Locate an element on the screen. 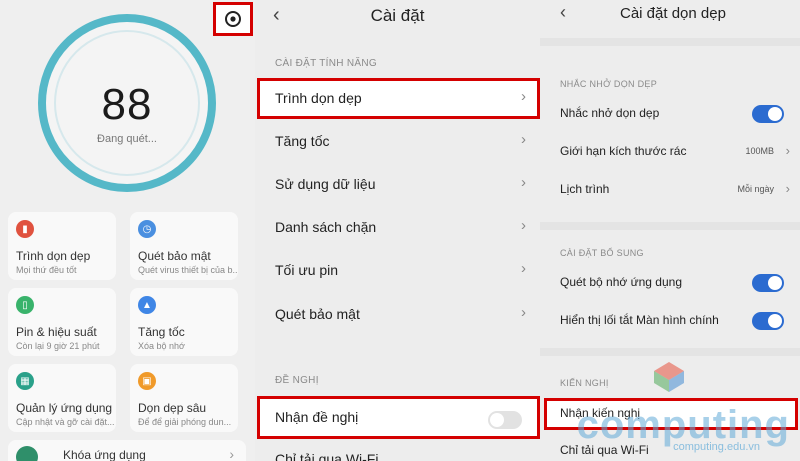  settings-item-wifi-only: Chỉ tải qua Wi-Fi is located at coordinates (397, 450).